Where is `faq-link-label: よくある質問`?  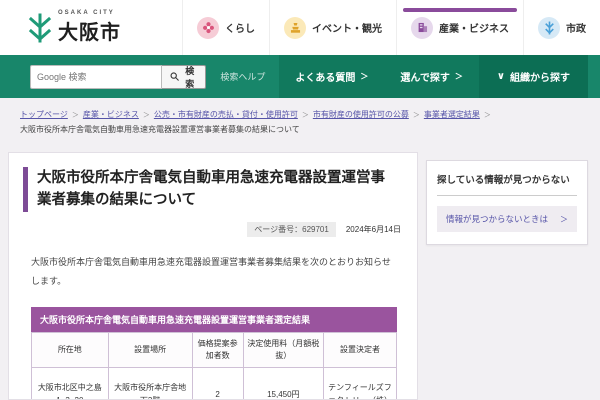 faq-link-label: よくある質問 is located at coordinates (325, 78).